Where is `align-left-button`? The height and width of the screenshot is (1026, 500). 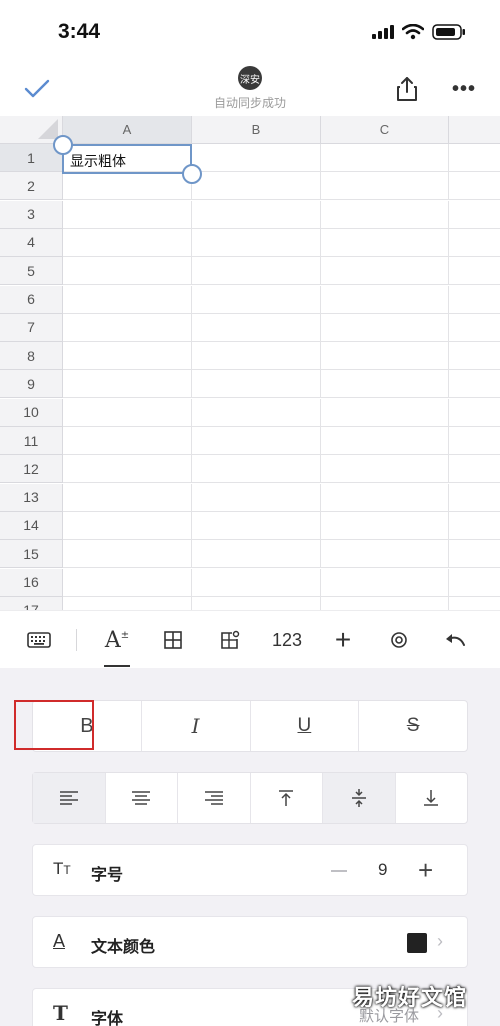 align-left-button is located at coordinates (69, 798).